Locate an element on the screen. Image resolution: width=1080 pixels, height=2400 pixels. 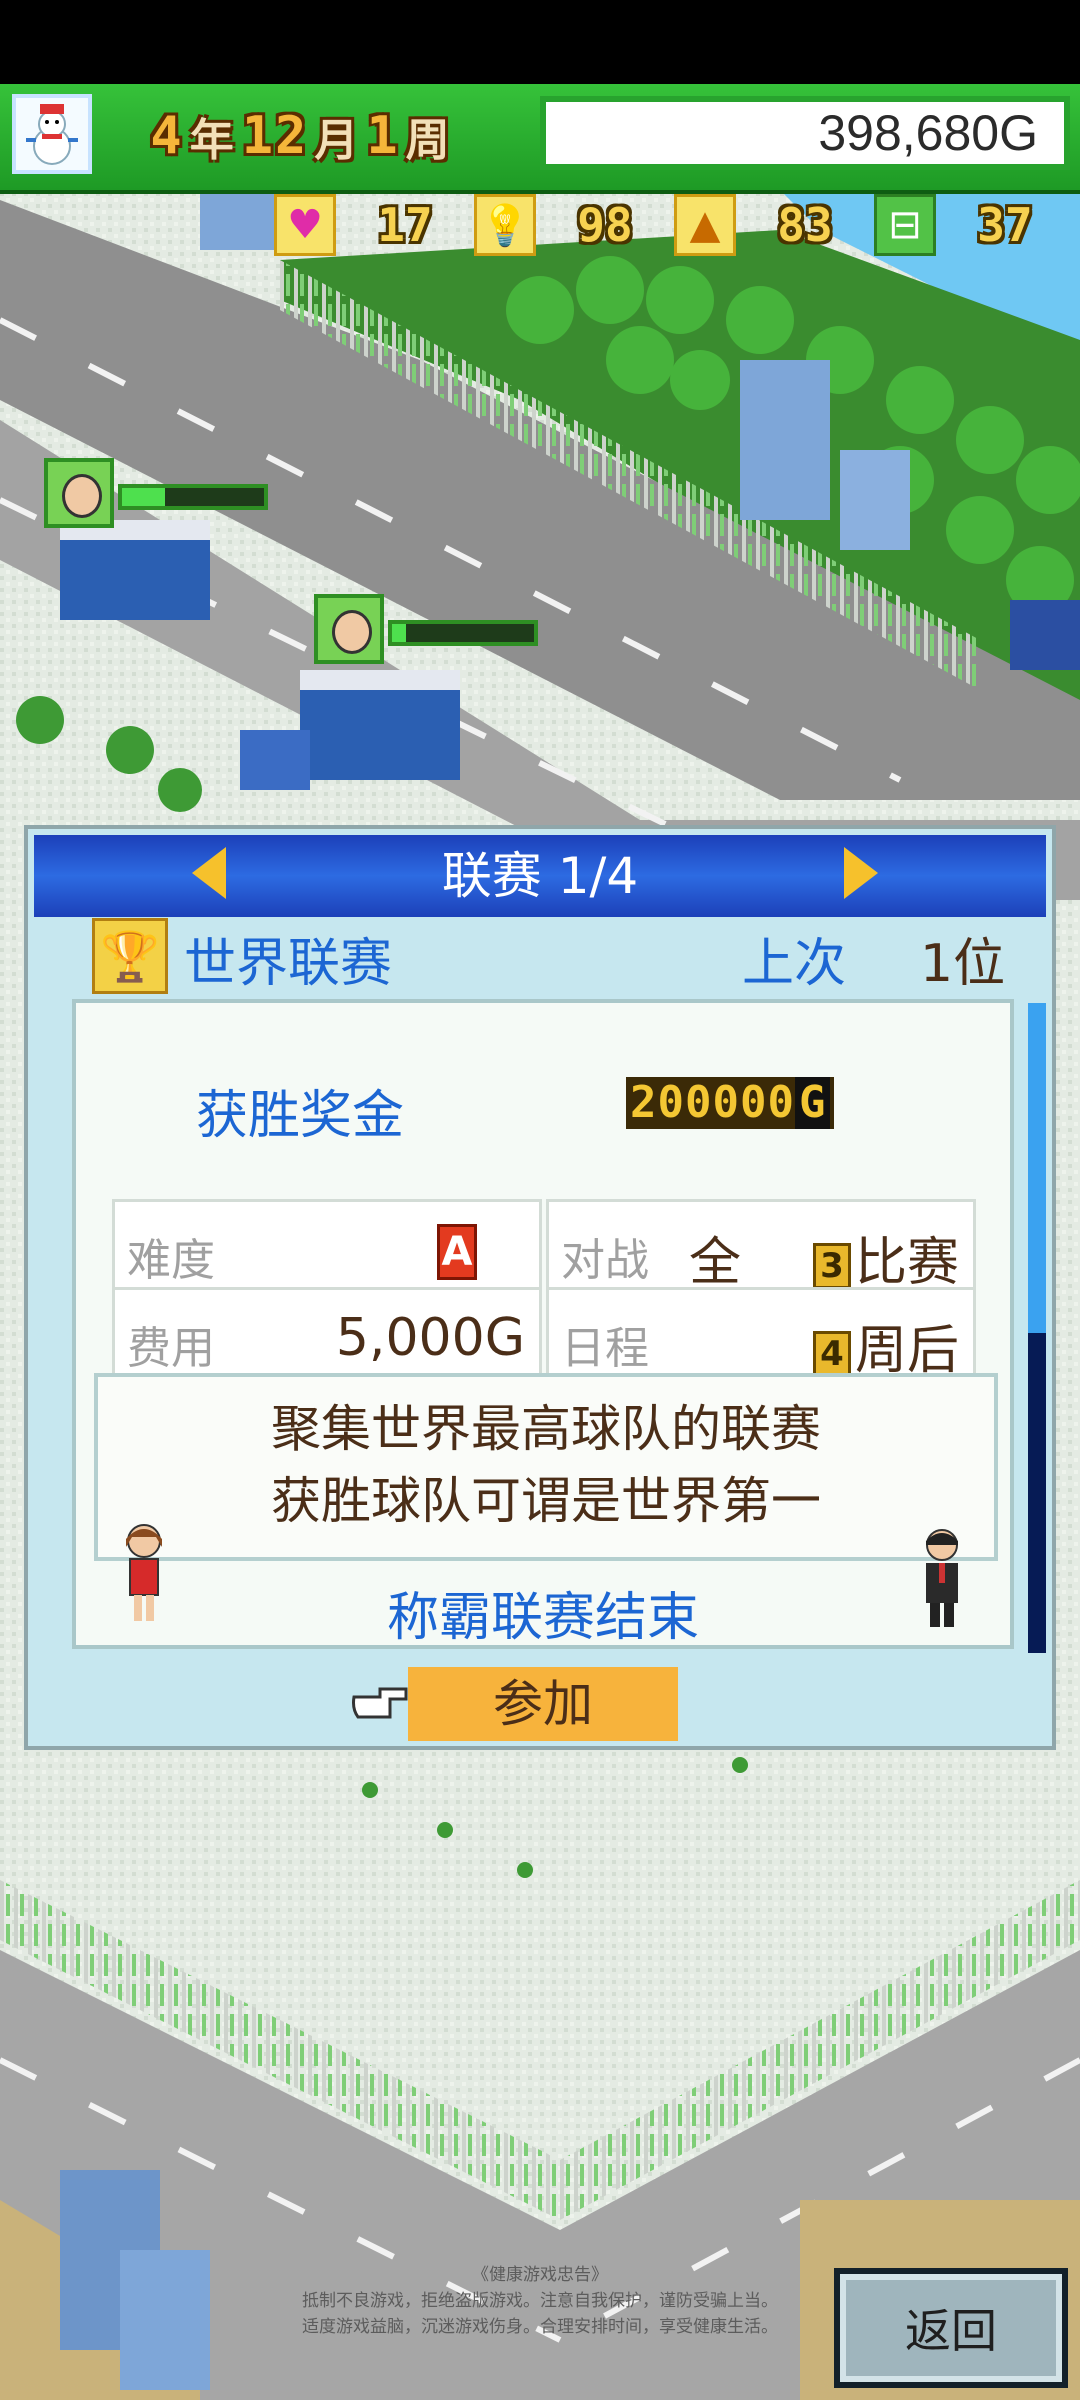
lightbulb-icon: 💡 is located at coordinates (505, 225).